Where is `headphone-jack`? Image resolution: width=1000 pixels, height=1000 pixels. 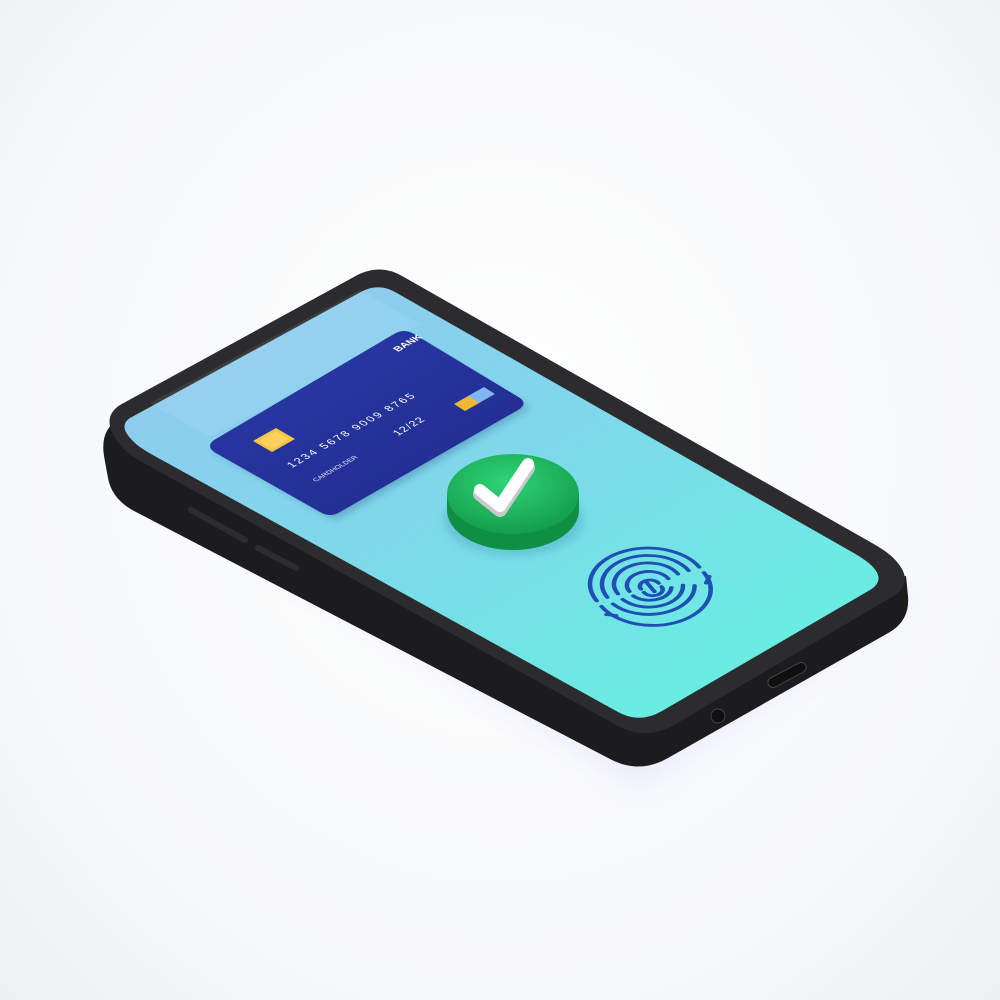
headphone-jack is located at coordinates (718, 716).